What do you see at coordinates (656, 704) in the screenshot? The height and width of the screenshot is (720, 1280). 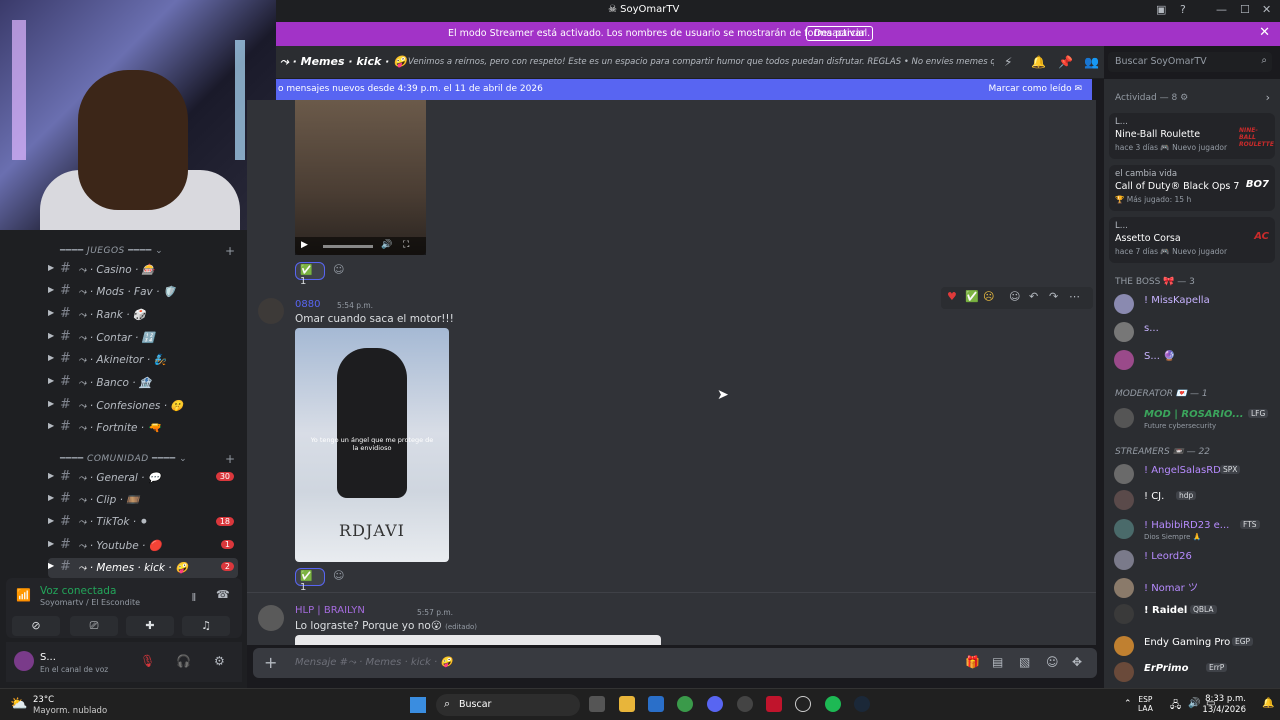 I see `store-icon` at bounding box center [656, 704].